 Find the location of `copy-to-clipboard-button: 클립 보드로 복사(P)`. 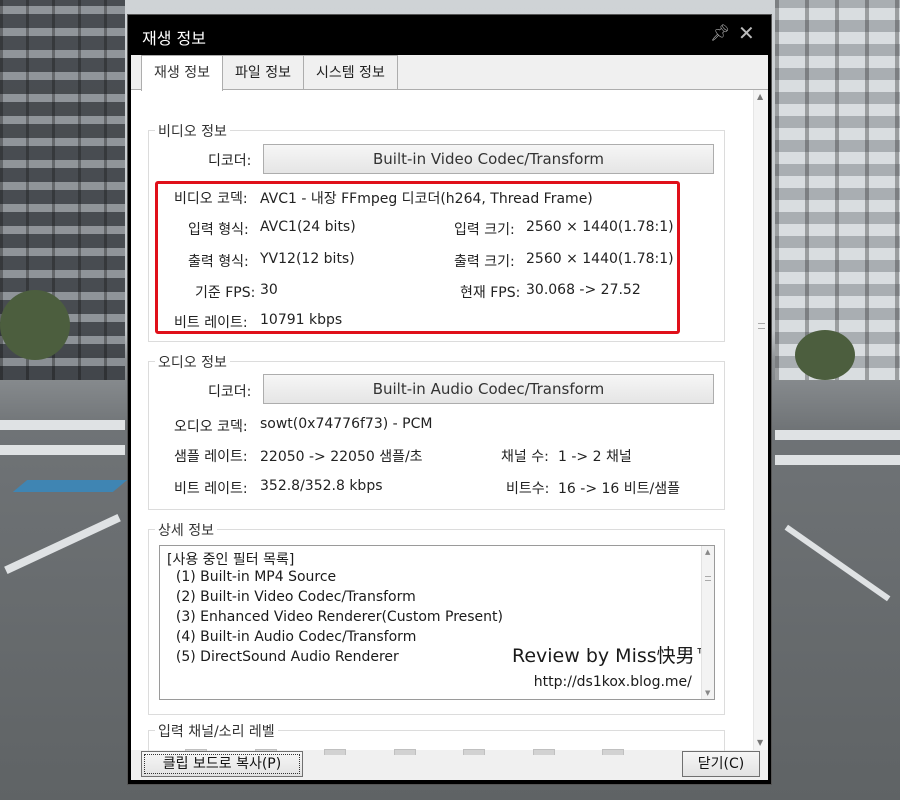

copy-to-clipboard-button: 클립 보드로 복사(P) is located at coordinates (222, 764).